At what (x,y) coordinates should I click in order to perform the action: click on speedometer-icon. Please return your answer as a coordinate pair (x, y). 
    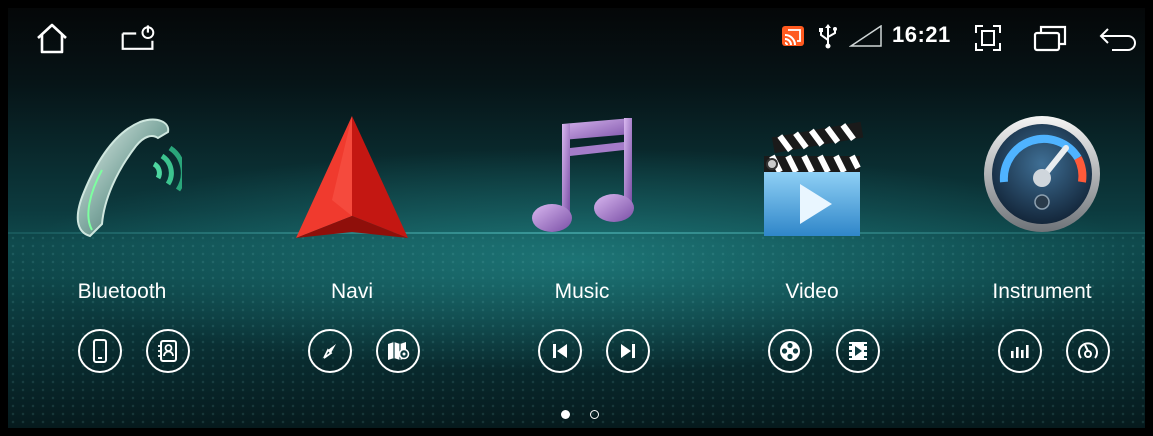
    Looking at the image, I should click on (1088, 350).